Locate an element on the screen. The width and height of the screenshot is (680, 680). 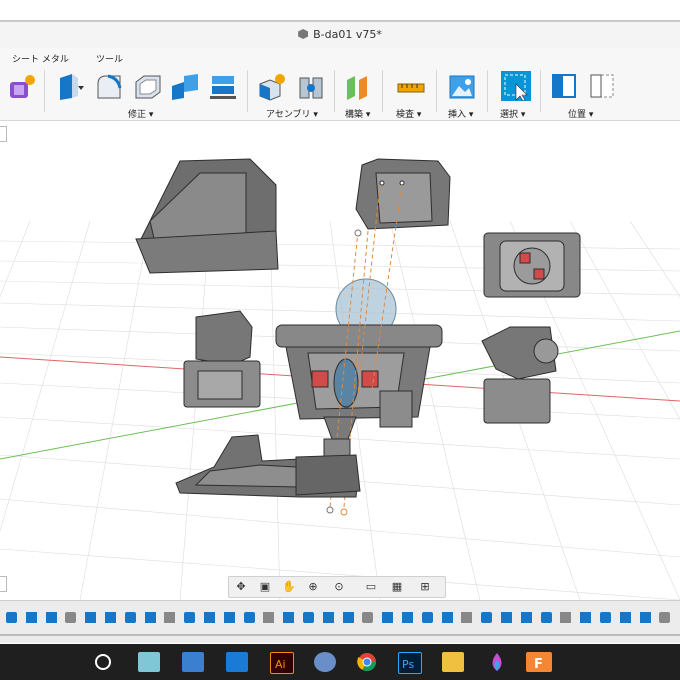
task-view-icon is located at coordinates (149, 662).